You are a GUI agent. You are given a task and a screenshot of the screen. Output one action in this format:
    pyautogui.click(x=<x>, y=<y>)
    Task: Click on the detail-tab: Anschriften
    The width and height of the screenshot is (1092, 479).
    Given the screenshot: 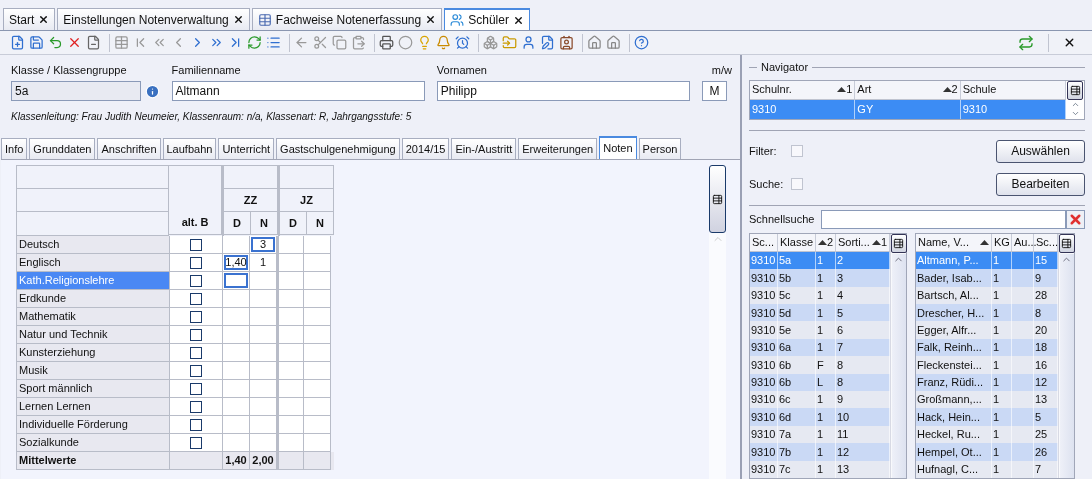 What is the action you would take?
    pyautogui.click(x=129, y=148)
    